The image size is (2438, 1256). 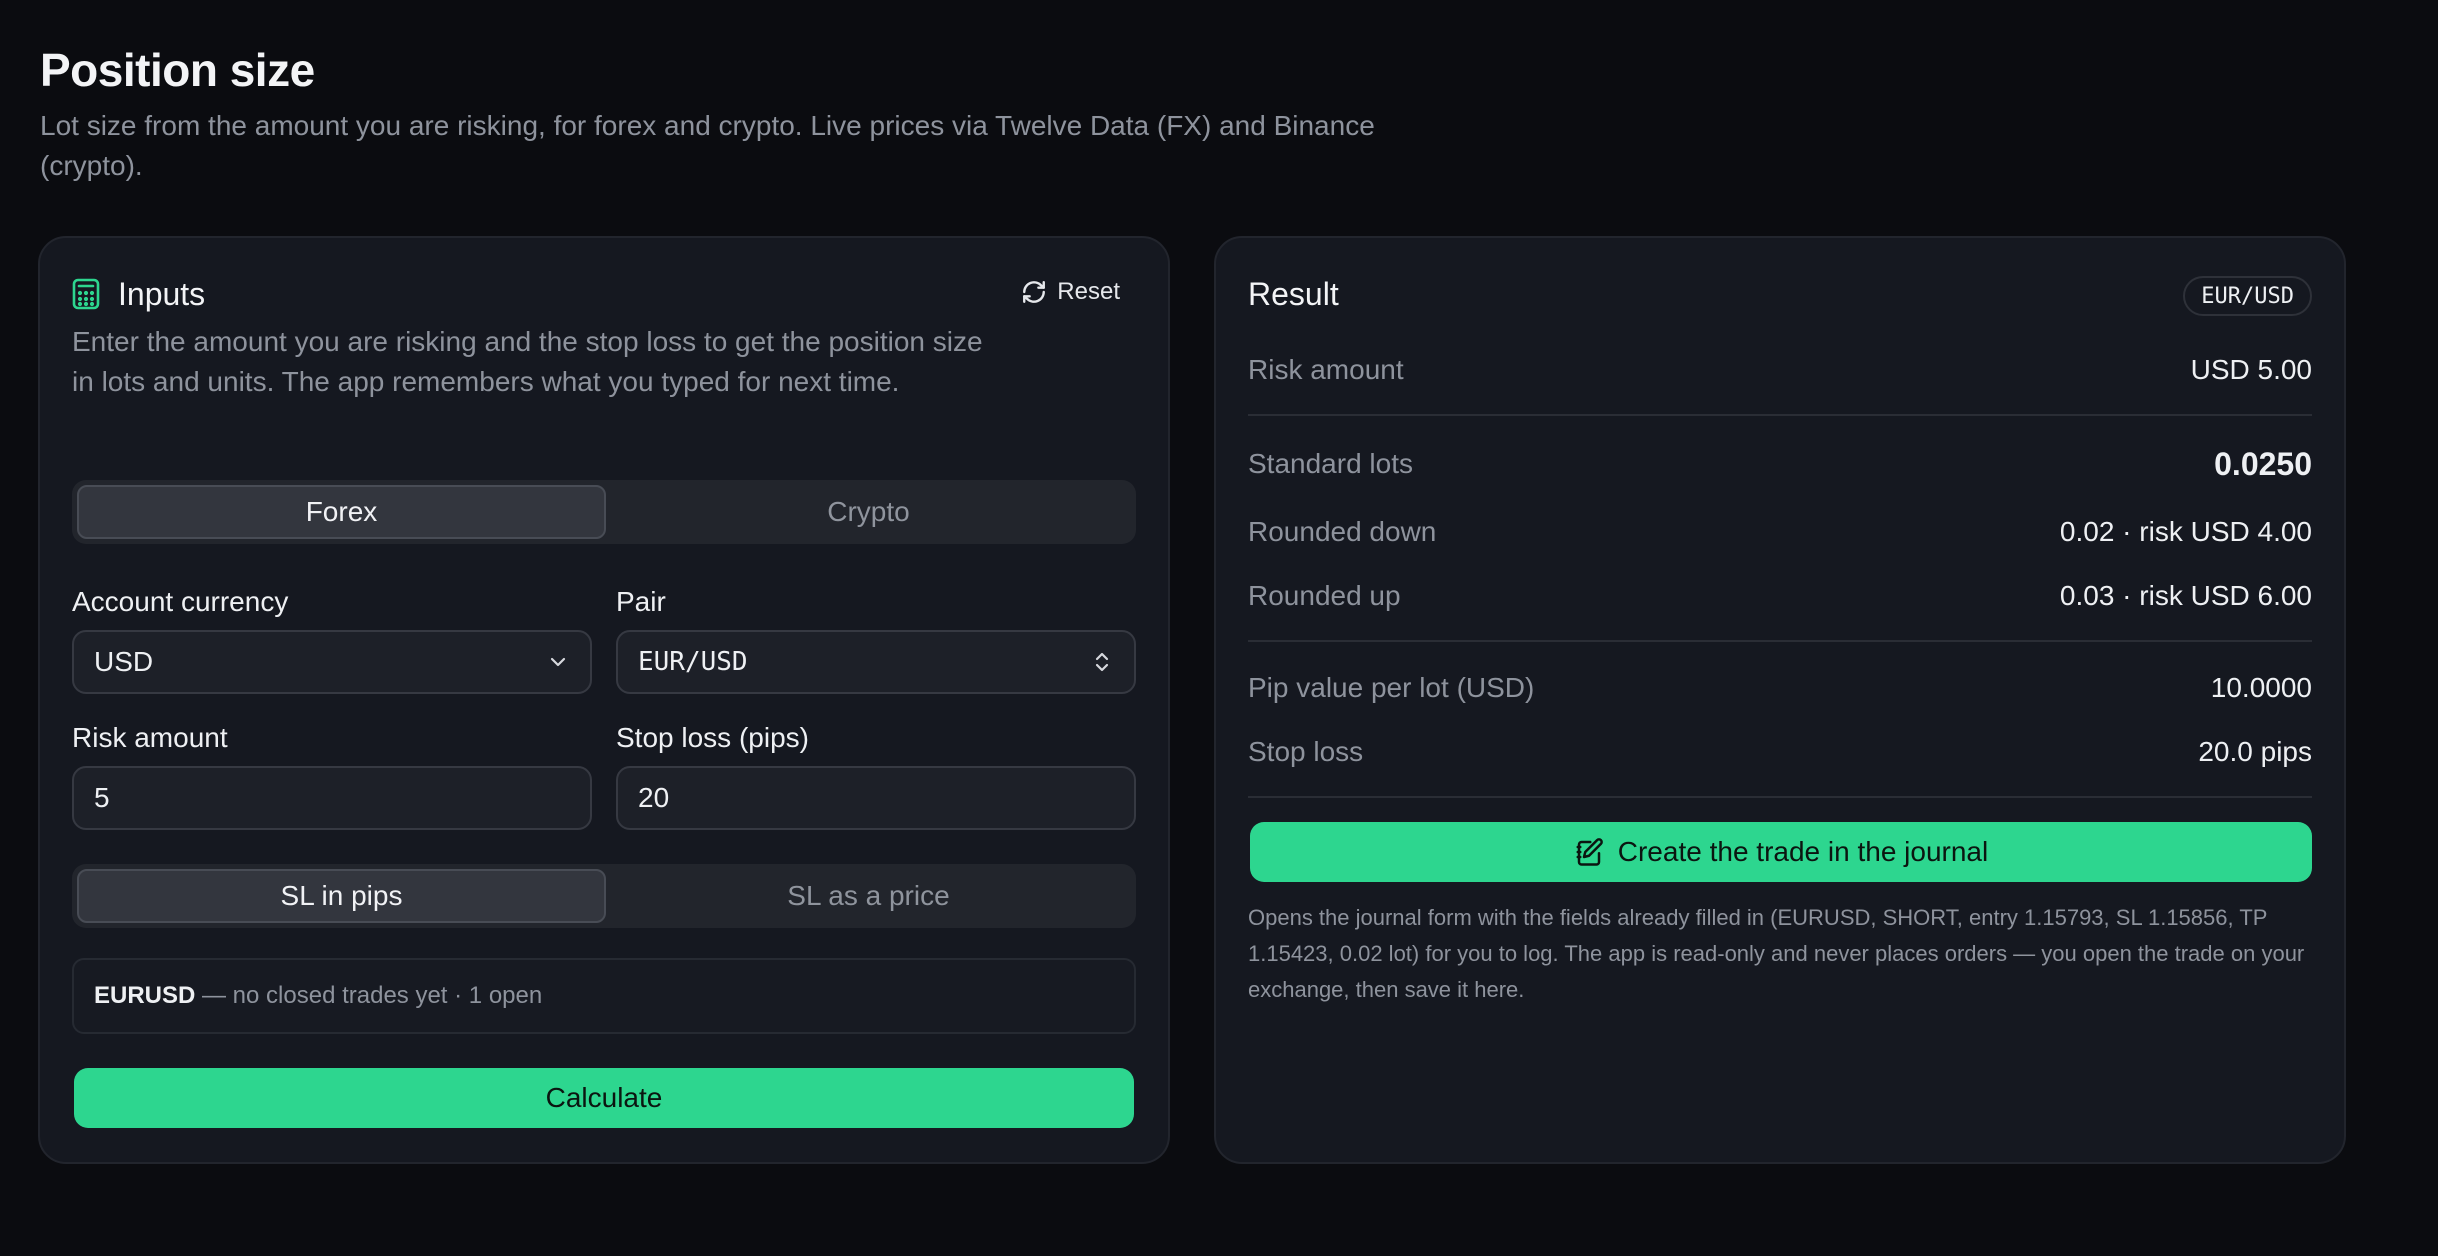 I want to click on risk-amount-label: Risk amount, so click(x=150, y=737).